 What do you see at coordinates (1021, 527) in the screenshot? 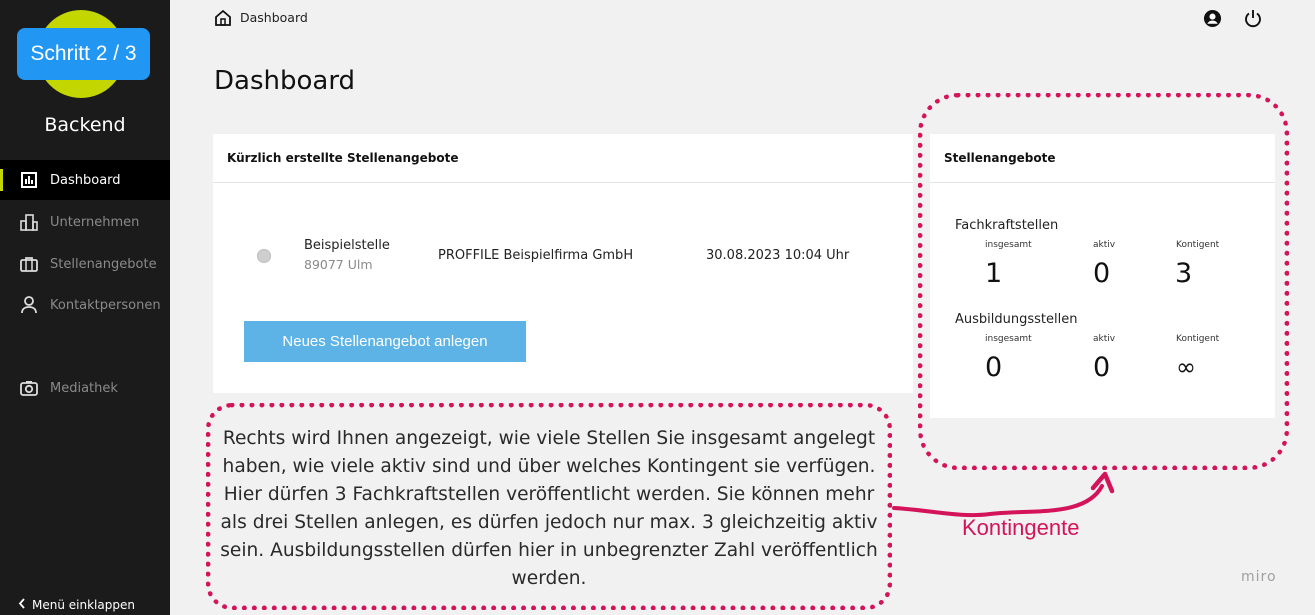
I see `kontingente-label: Kontingente` at bounding box center [1021, 527].